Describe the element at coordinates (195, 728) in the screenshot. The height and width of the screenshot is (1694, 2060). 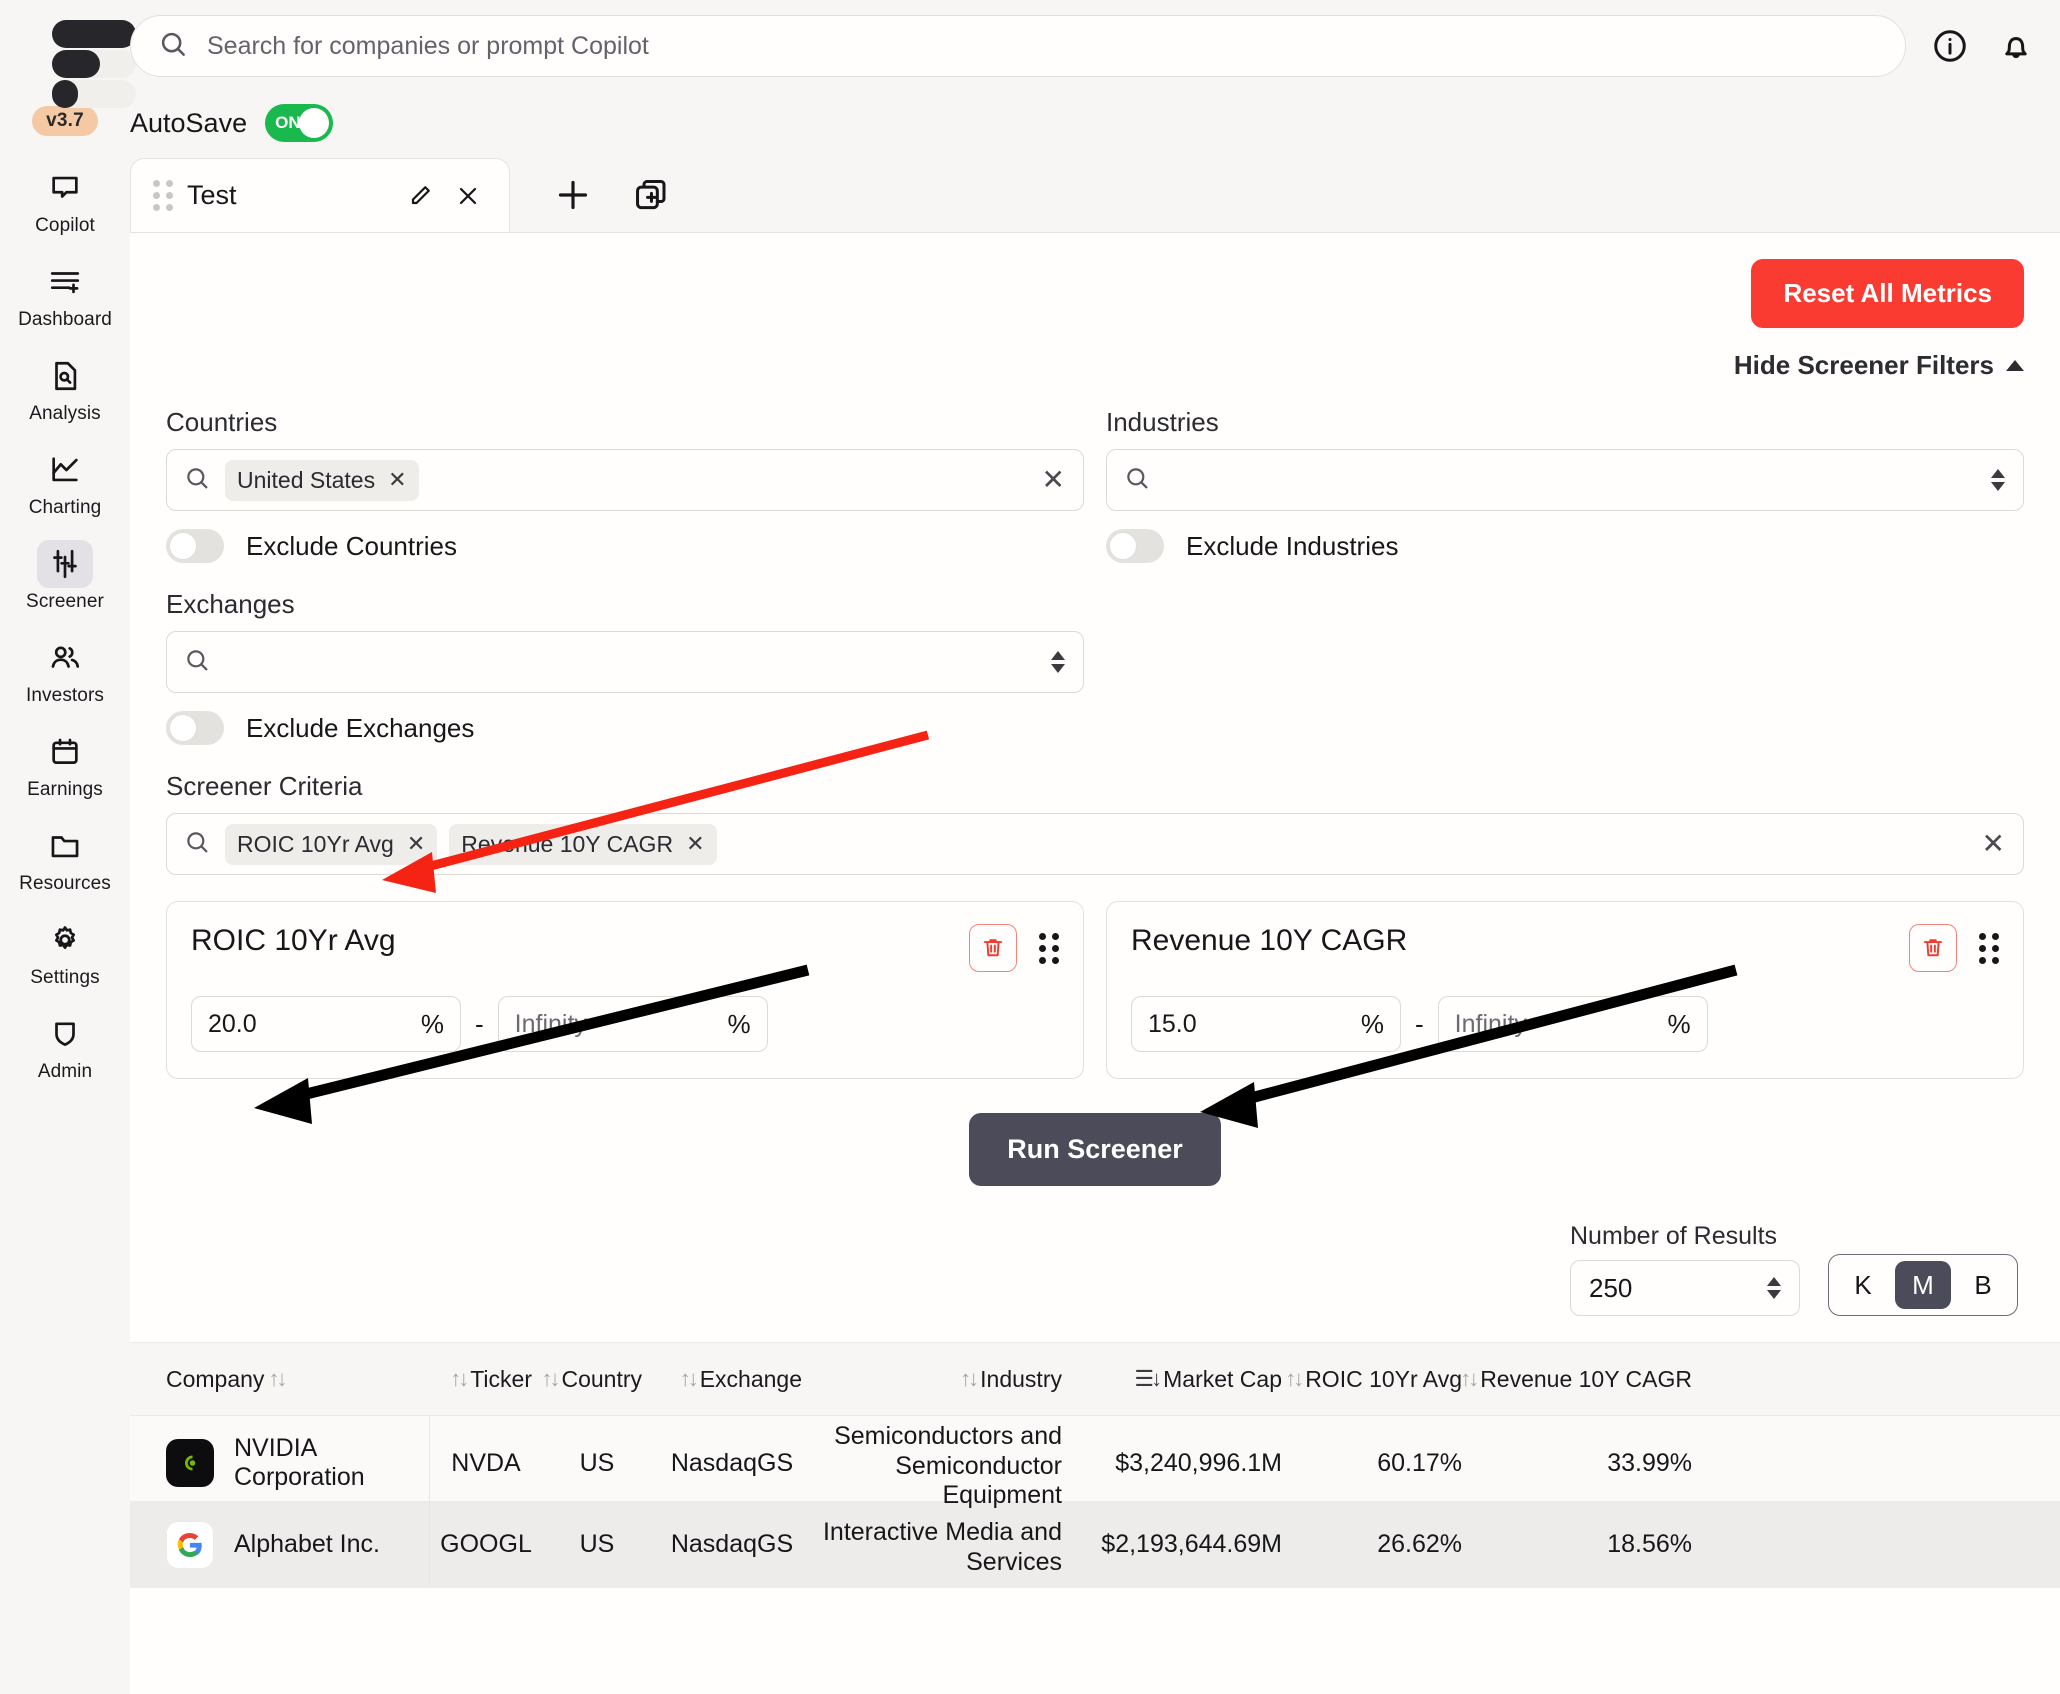
I see `exclude-exchanges-toggle` at that location.